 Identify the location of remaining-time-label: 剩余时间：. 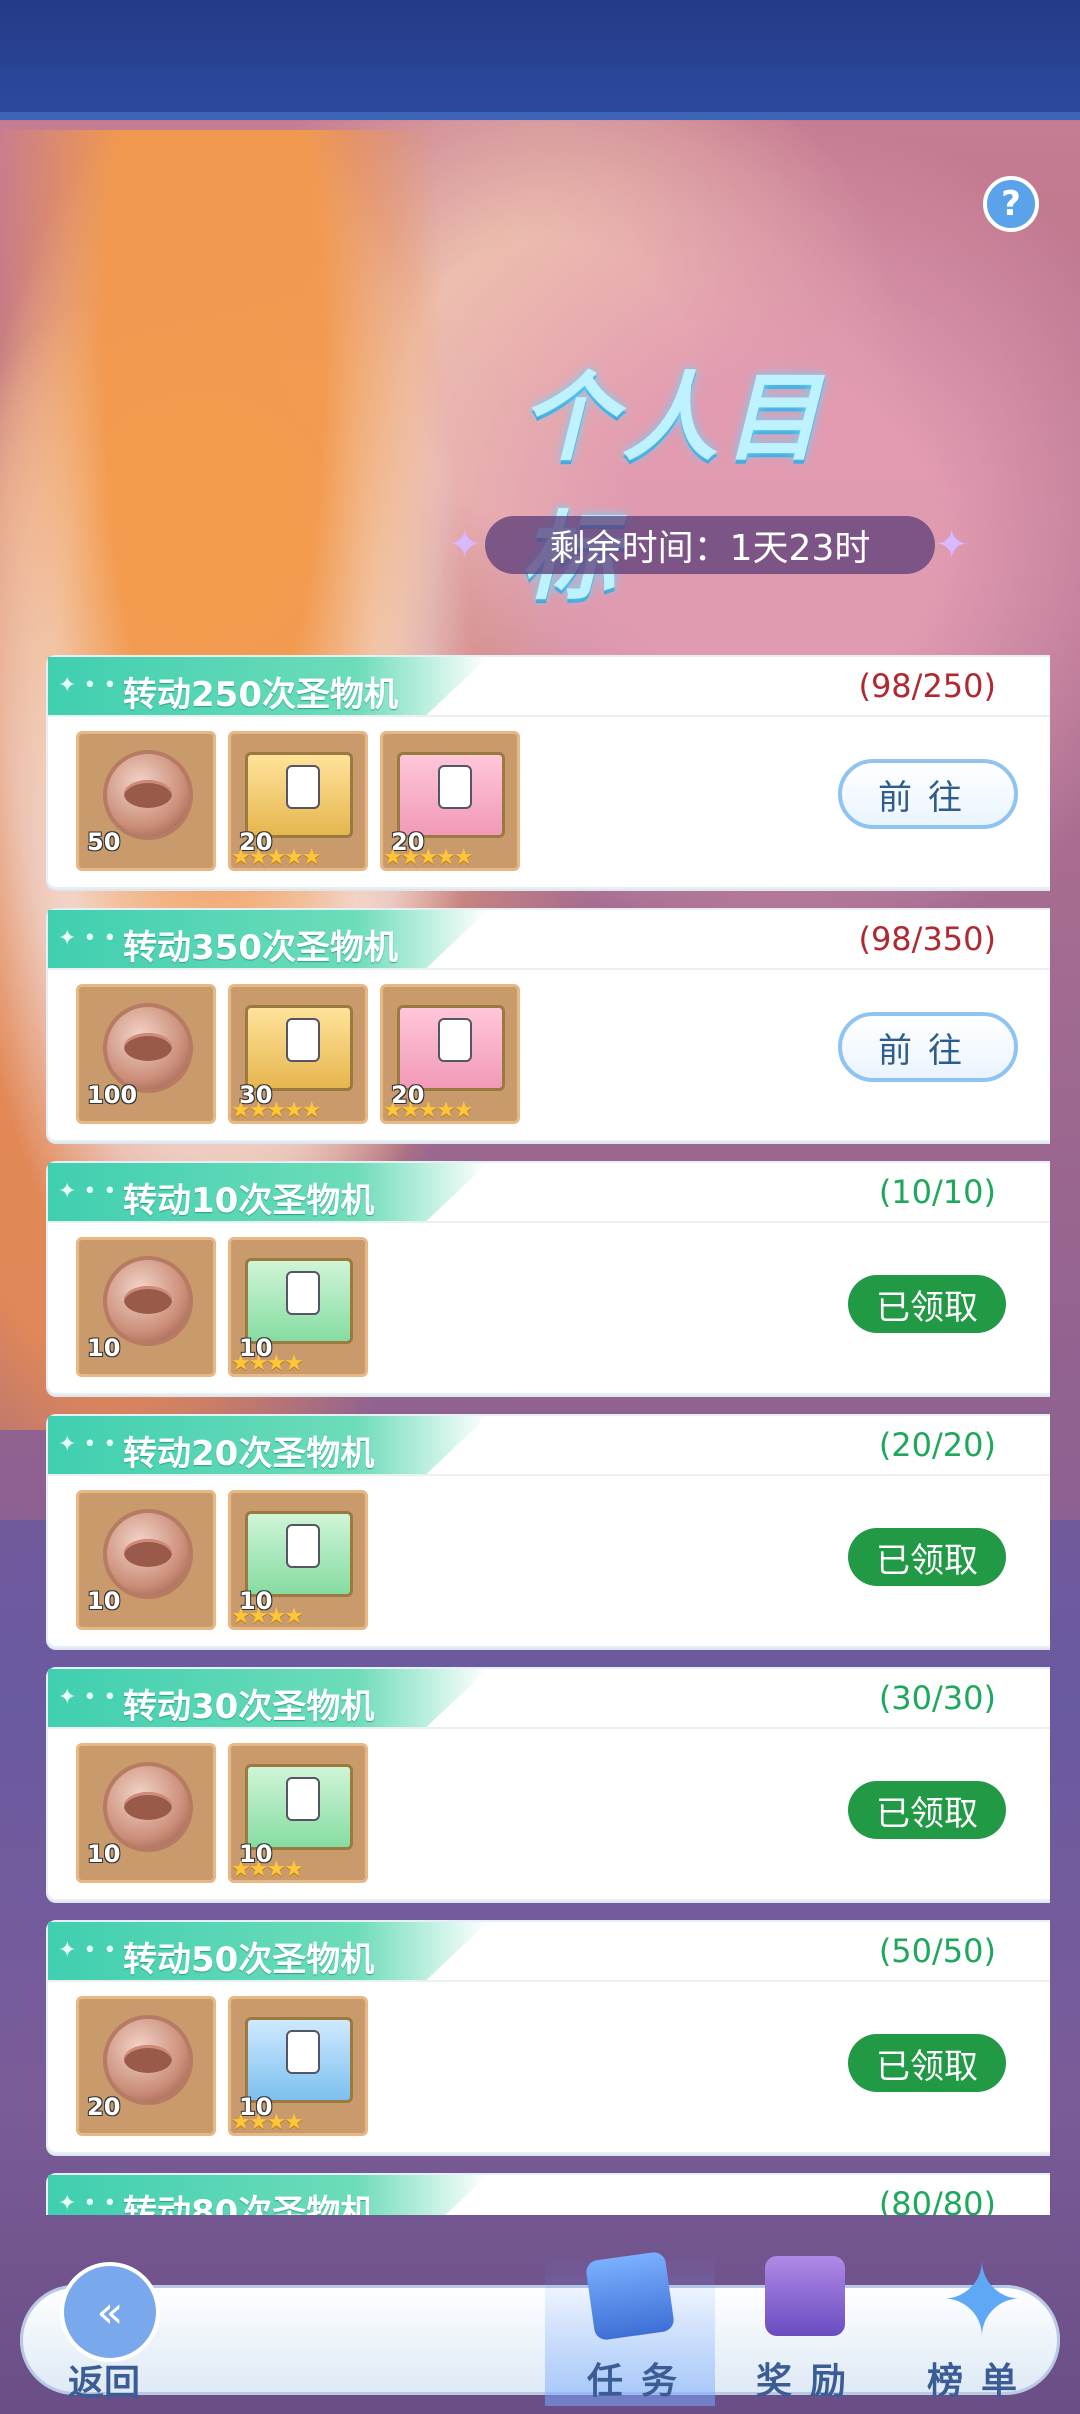
(639, 548).